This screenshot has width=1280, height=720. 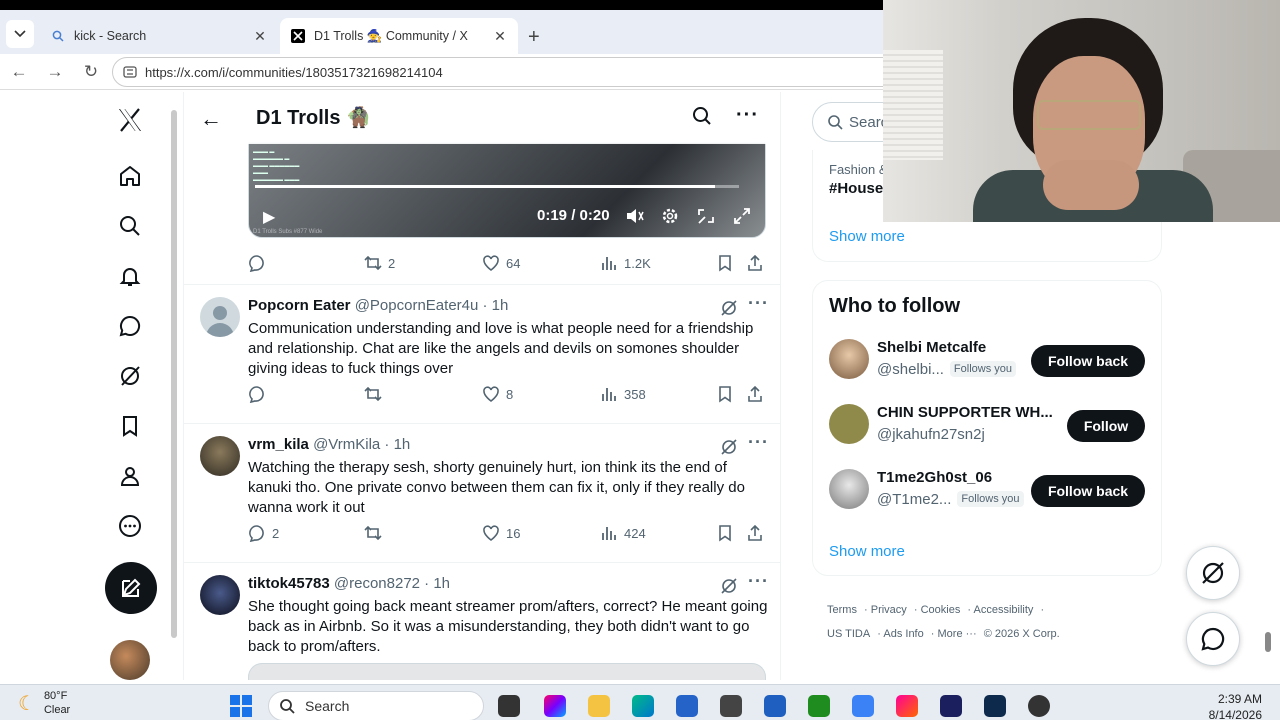 I want to click on x-logo-icon, so click(x=130, y=120).